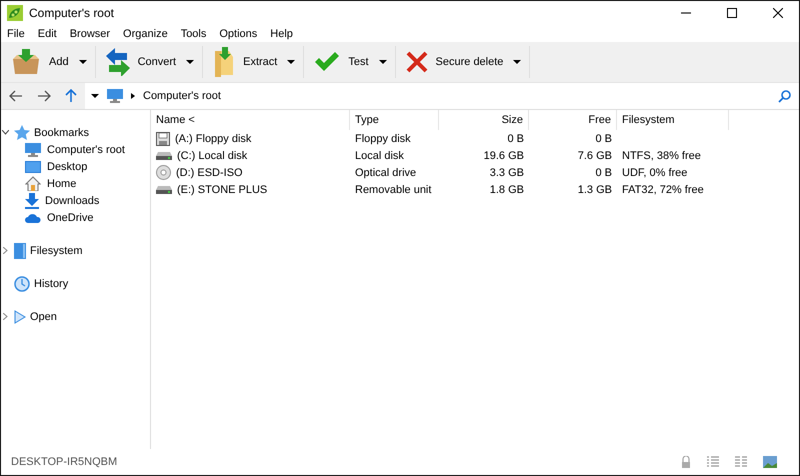 This screenshot has width=800, height=476. Describe the element at coordinates (20, 317) in the screenshot. I see `play-icon` at that location.